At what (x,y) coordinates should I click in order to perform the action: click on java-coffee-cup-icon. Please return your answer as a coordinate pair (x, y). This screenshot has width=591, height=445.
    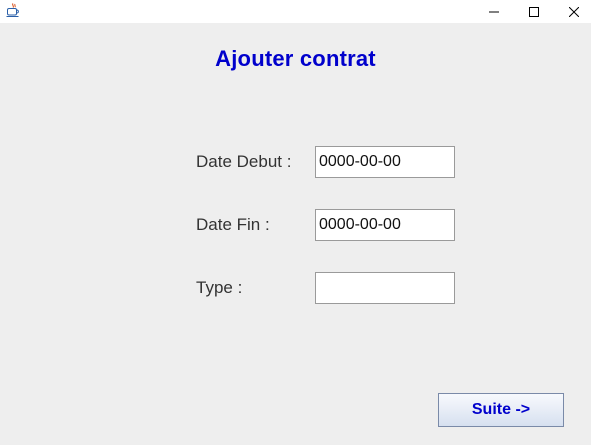
    Looking at the image, I should click on (13, 10).